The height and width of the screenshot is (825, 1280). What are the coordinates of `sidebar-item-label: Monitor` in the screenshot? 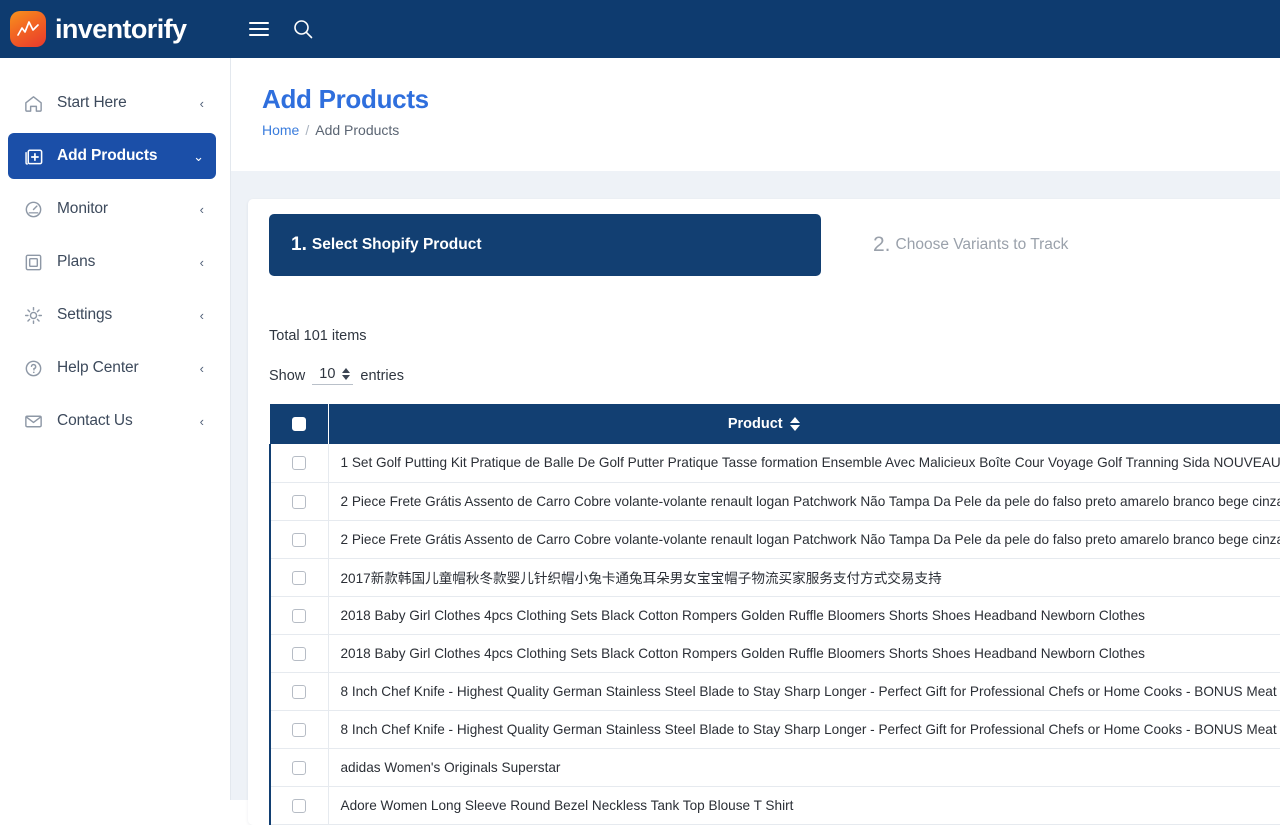 It's located at (82, 208).